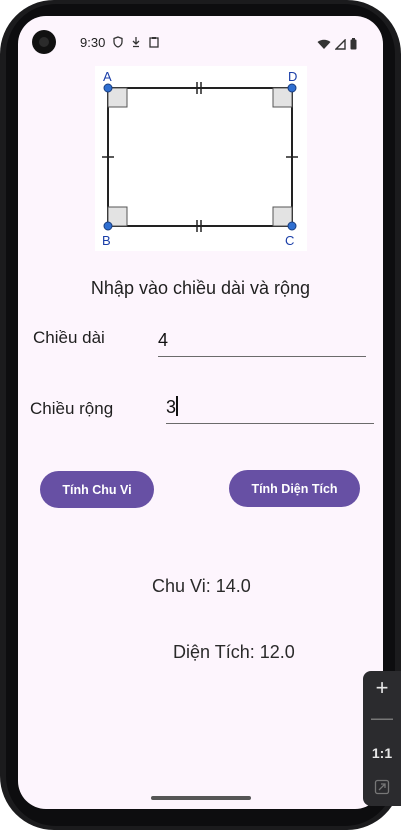  What do you see at coordinates (107, 76) in the screenshot?
I see `vertex-label-a: A` at bounding box center [107, 76].